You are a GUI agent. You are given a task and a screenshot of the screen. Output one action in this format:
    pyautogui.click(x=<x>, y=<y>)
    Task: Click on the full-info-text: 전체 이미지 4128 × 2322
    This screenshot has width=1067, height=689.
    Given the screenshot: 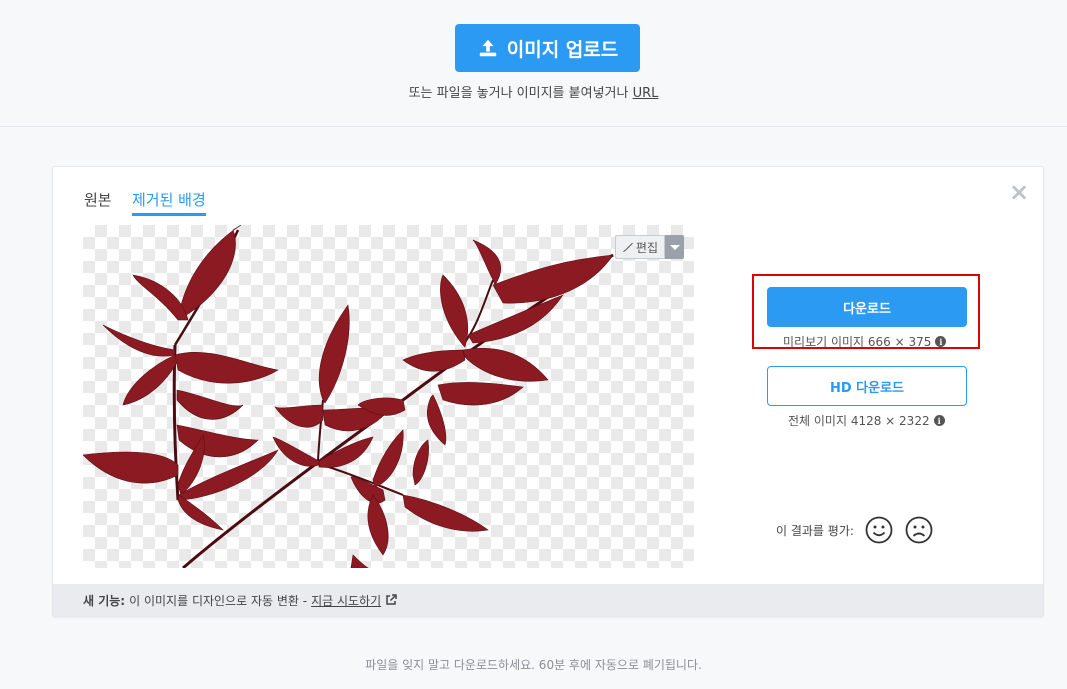 What is the action you would take?
    pyautogui.click(x=859, y=421)
    